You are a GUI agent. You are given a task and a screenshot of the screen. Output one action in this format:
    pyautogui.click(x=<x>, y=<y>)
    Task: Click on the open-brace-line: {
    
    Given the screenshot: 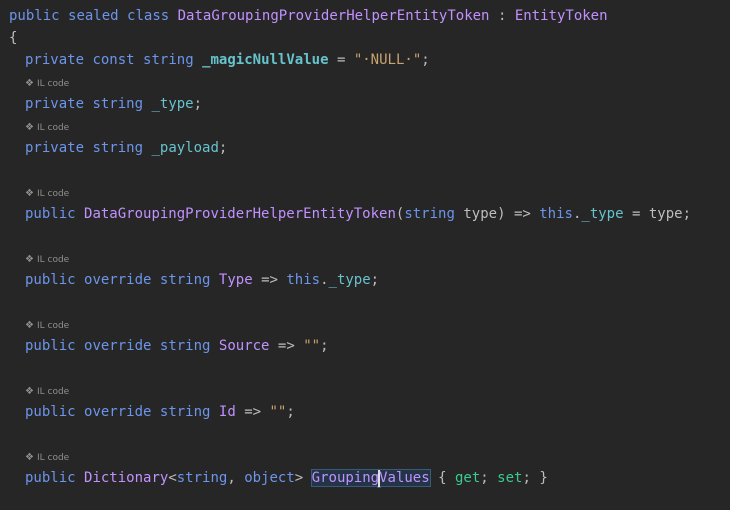 What is the action you would take?
    pyautogui.click(x=13, y=38)
    